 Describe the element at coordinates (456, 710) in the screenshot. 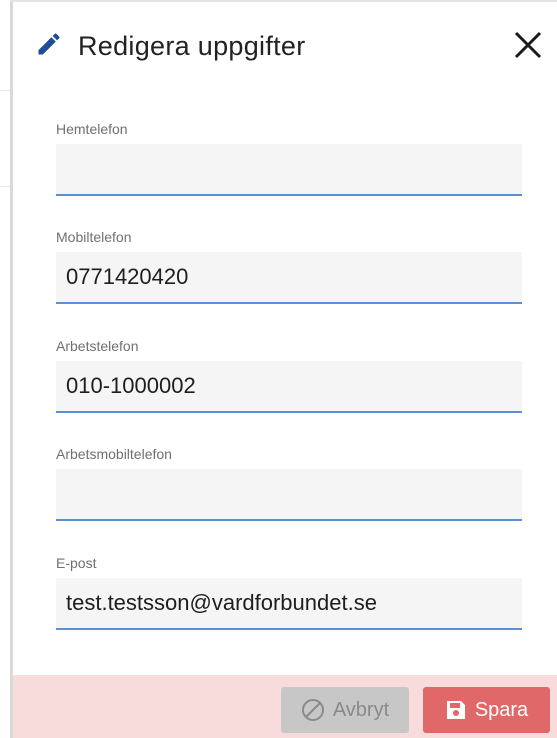

I see `floppy-disk-icon` at that location.